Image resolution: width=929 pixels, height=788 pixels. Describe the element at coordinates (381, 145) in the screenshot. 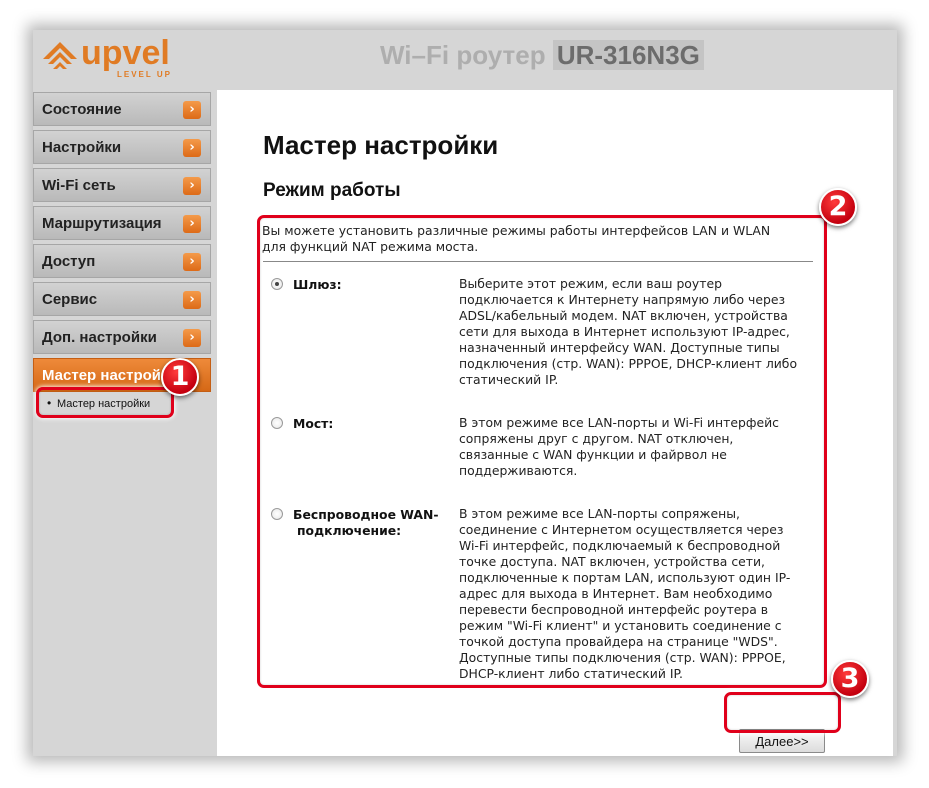

I see `page-title: Мастер настройки` at that location.